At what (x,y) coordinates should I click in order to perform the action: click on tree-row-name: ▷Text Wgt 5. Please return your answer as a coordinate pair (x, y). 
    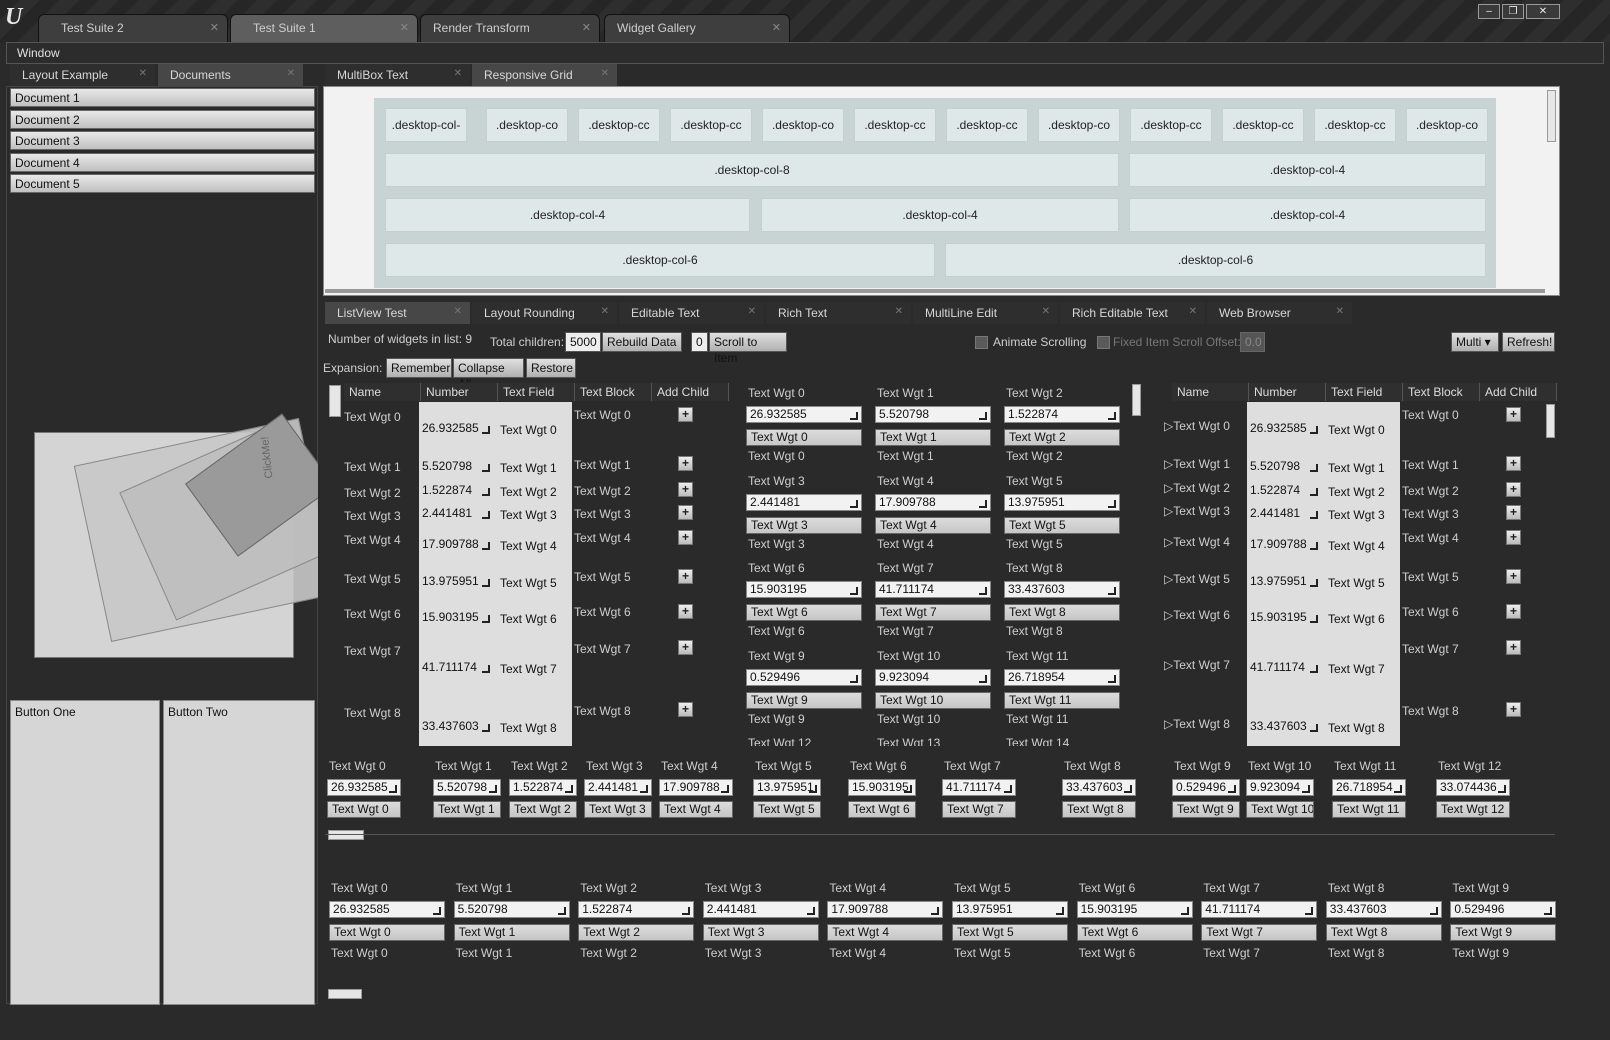
    Looking at the image, I should click on (1197, 579).